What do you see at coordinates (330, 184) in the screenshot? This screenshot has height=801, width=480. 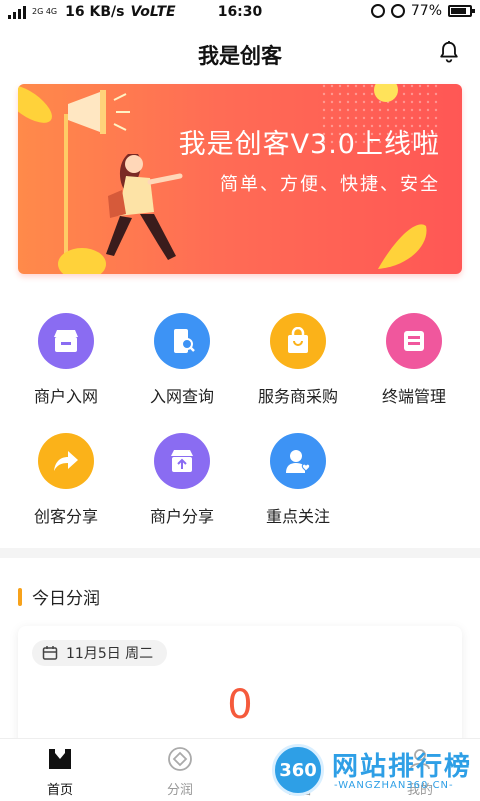 I see `banner-subtitle: 简单、方便、快捷、安全` at bounding box center [330, 184].